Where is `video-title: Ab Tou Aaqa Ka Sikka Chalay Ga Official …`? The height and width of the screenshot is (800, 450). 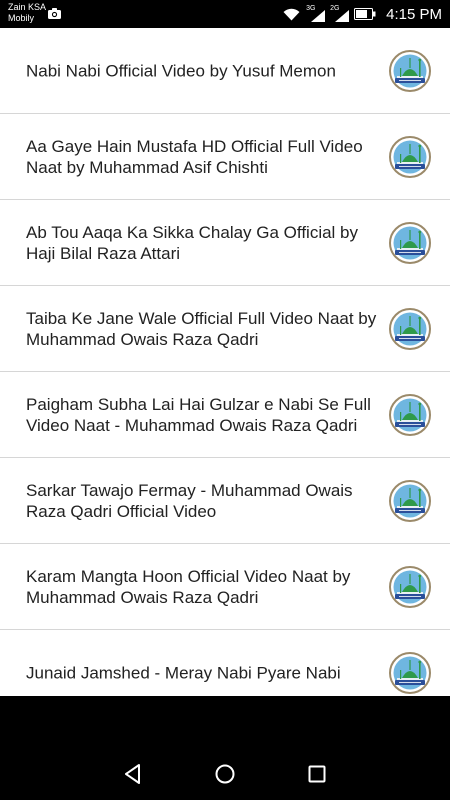
video-title: Ab Tou Aaqa Ka Sikka Chalay Ga Official … is located at coordinates (192, 242).